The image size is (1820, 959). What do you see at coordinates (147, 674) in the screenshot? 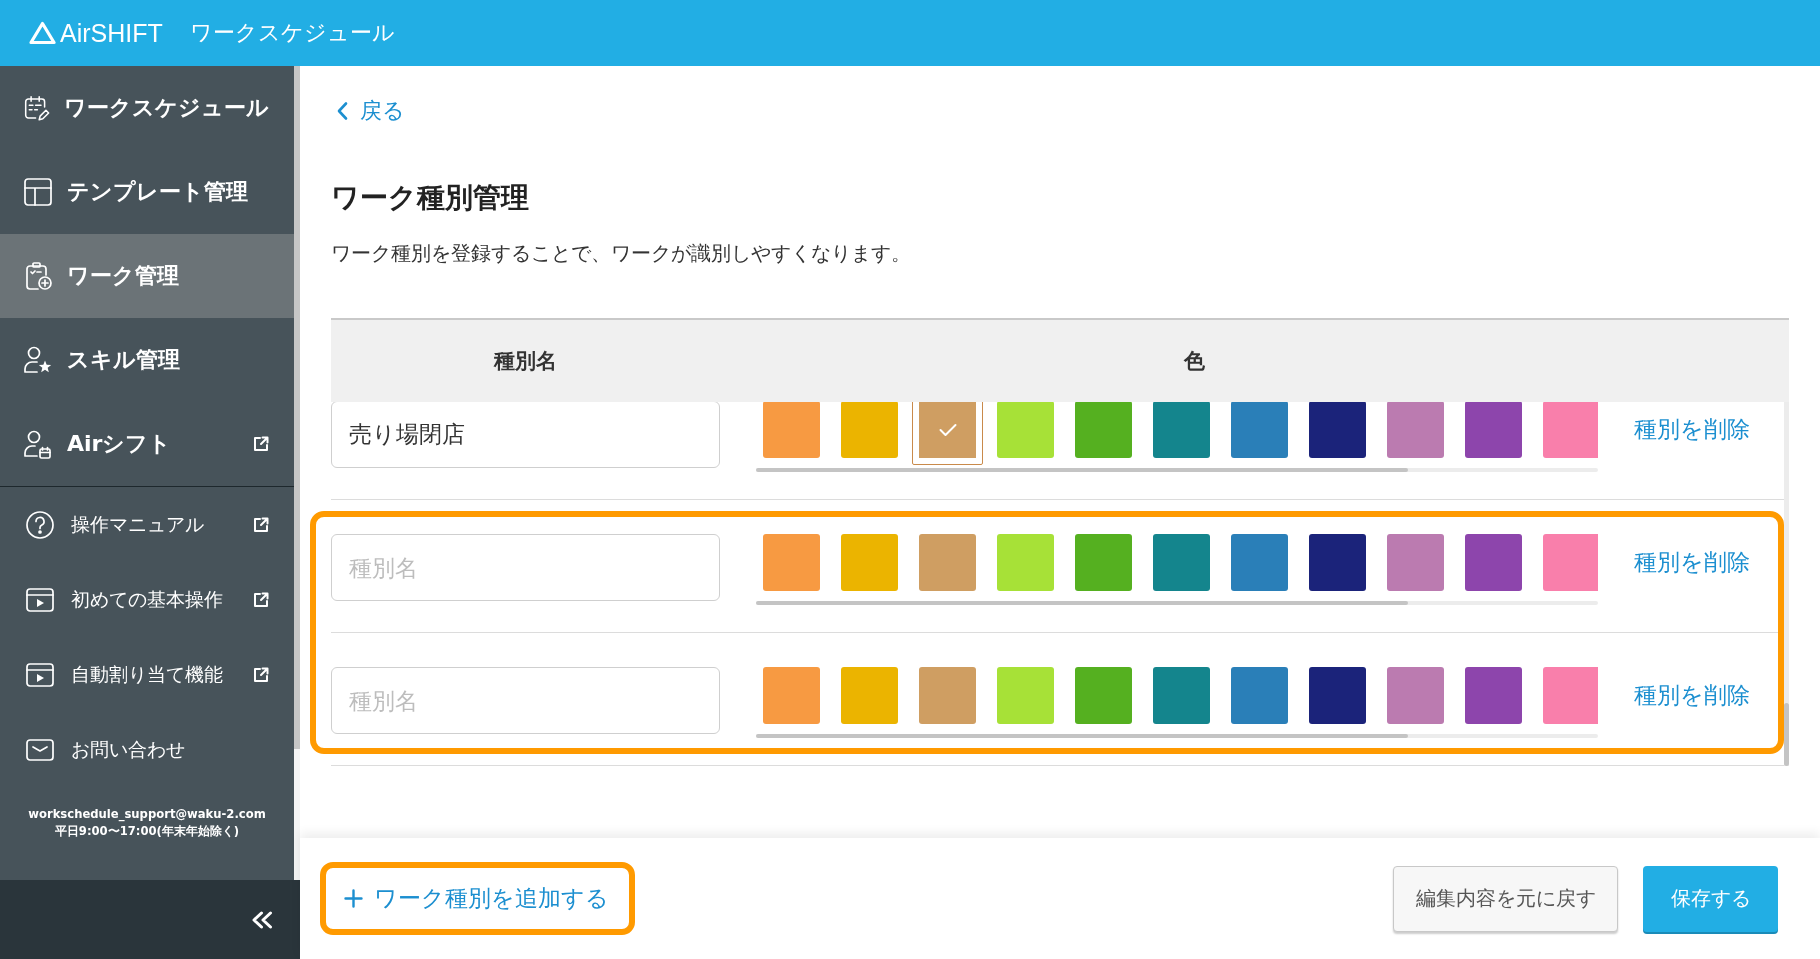
I see `help-menu-item: 自動割り当て機能` at bounding box center [147, 674].